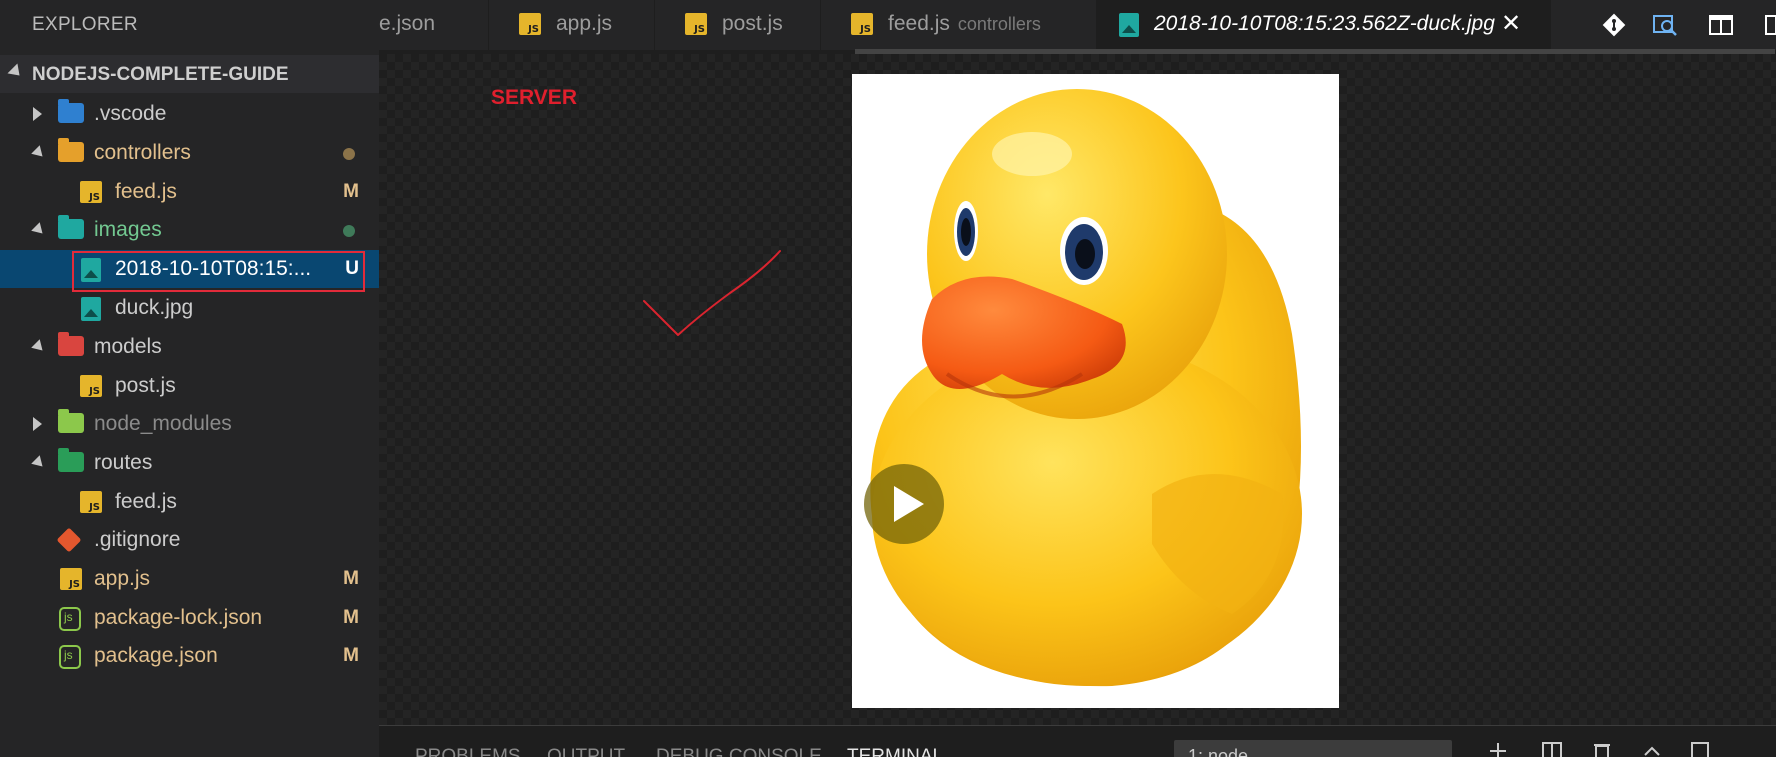  I want to click on split-editor-icon, so click(1721, 25).